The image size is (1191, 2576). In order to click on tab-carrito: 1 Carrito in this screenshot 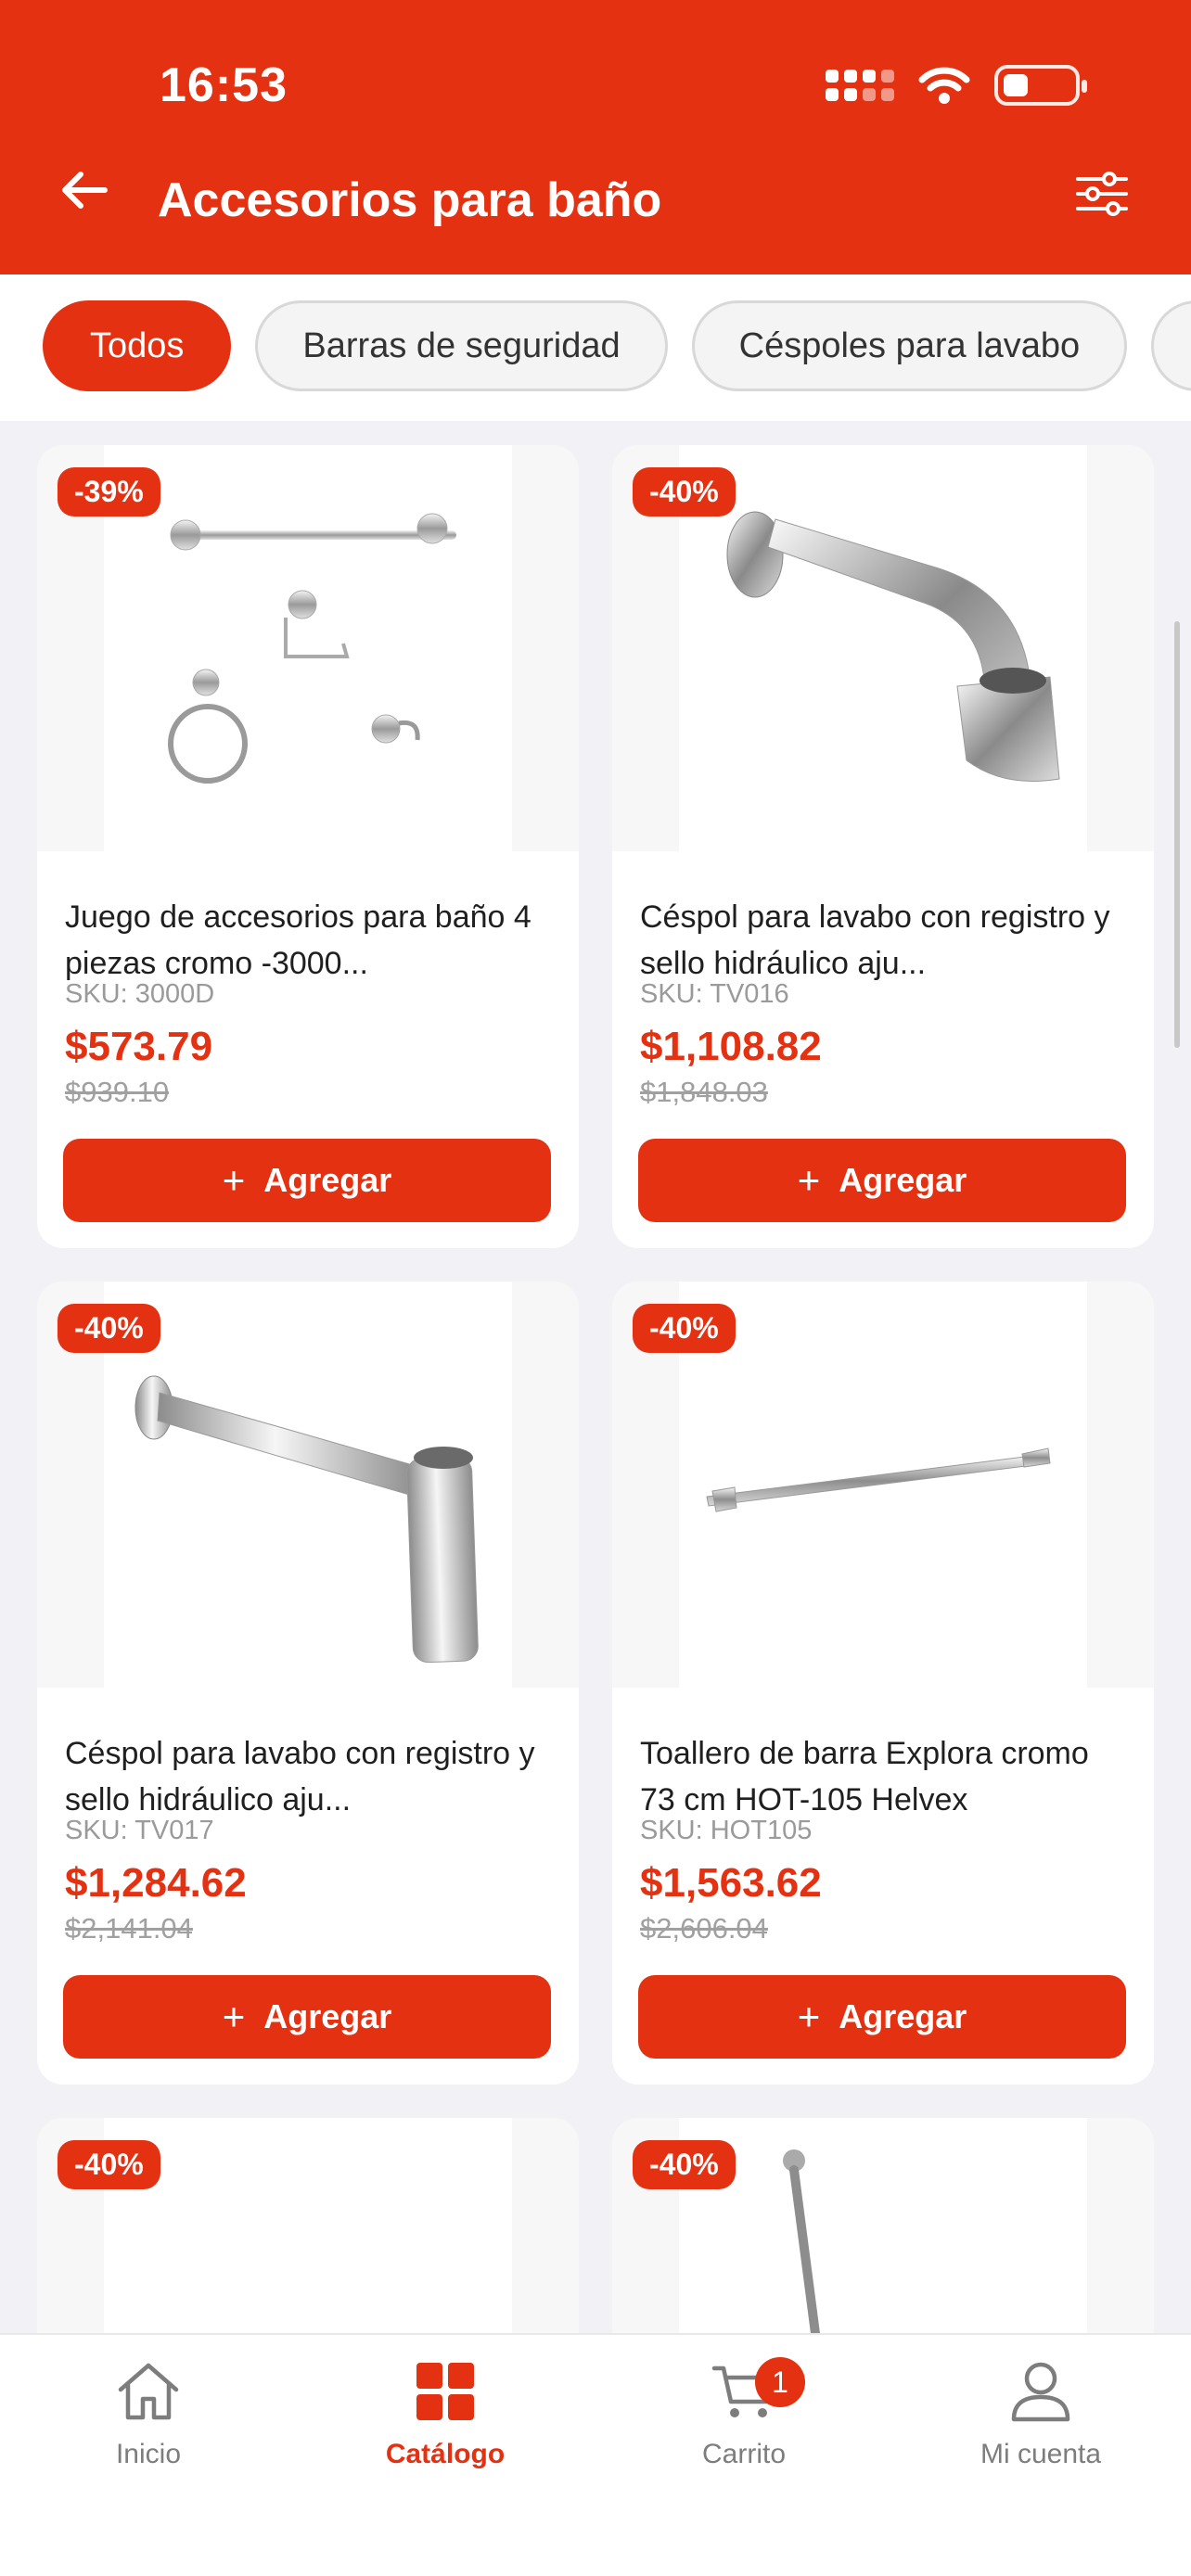, I will do `click(744, 2411)`.